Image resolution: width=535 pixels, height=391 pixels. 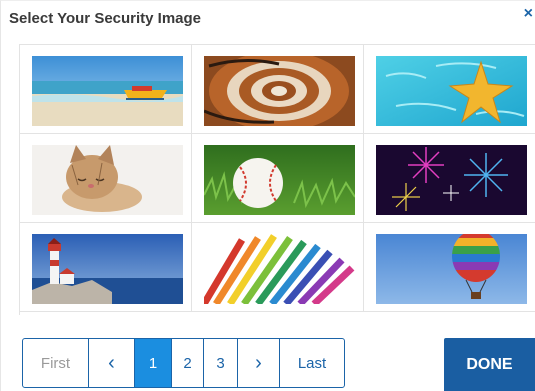 What do you see at coordinates (112, 363) in the screenshot?
I see `prev-page-button: ‹` at bounding box center [112, 363].